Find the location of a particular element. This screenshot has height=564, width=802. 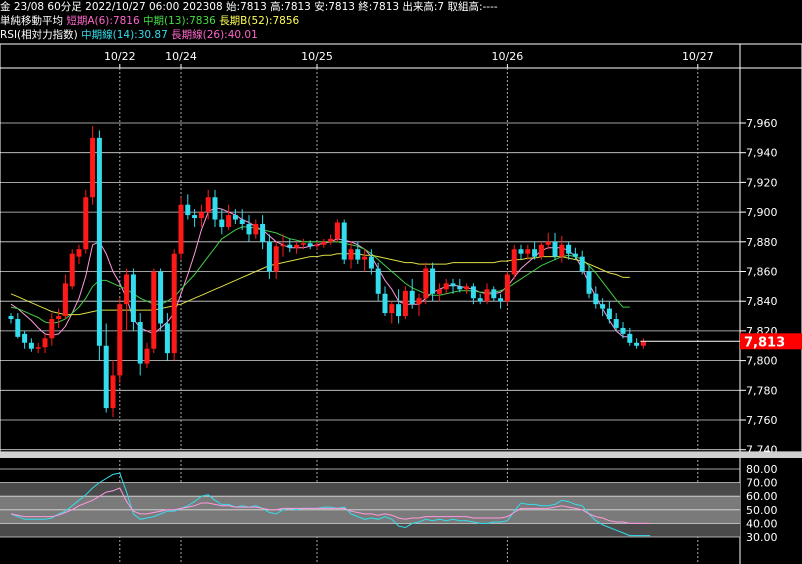

price-tick-label: 7,840 is located at coordinates (762, 301).